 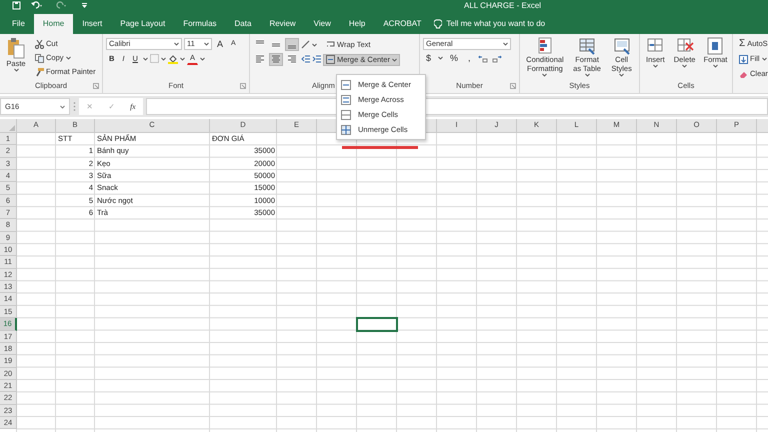 What do you see at coordinates (61, 5) in the screenshot?
I see `redo-icon` at bounding box center [61, 5].